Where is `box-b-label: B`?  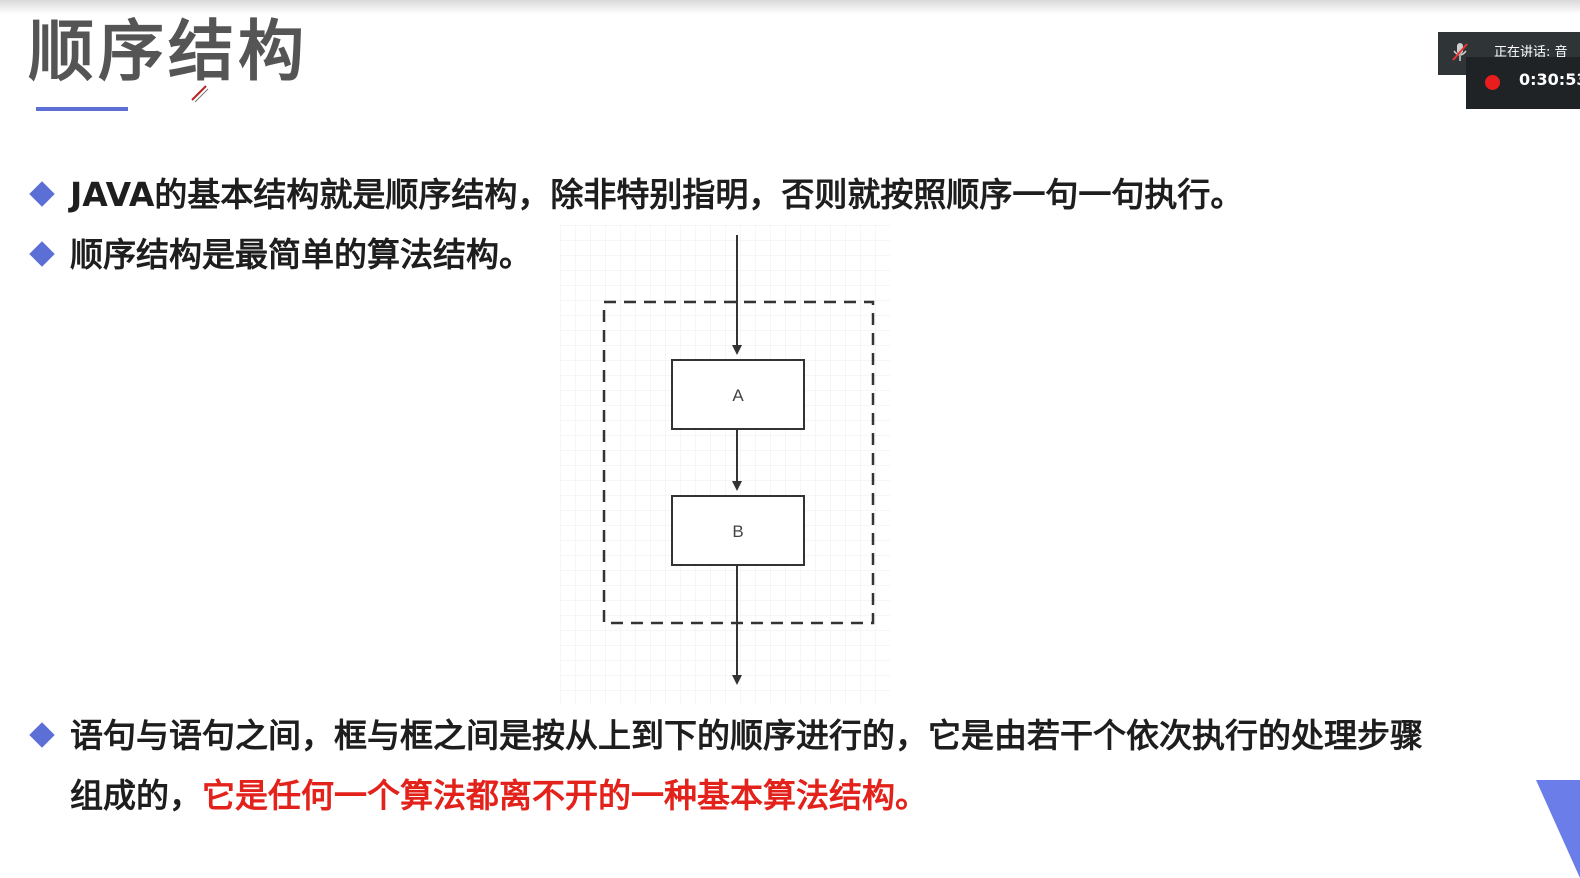 box-b-label: B is located at coordinates (737, 531).